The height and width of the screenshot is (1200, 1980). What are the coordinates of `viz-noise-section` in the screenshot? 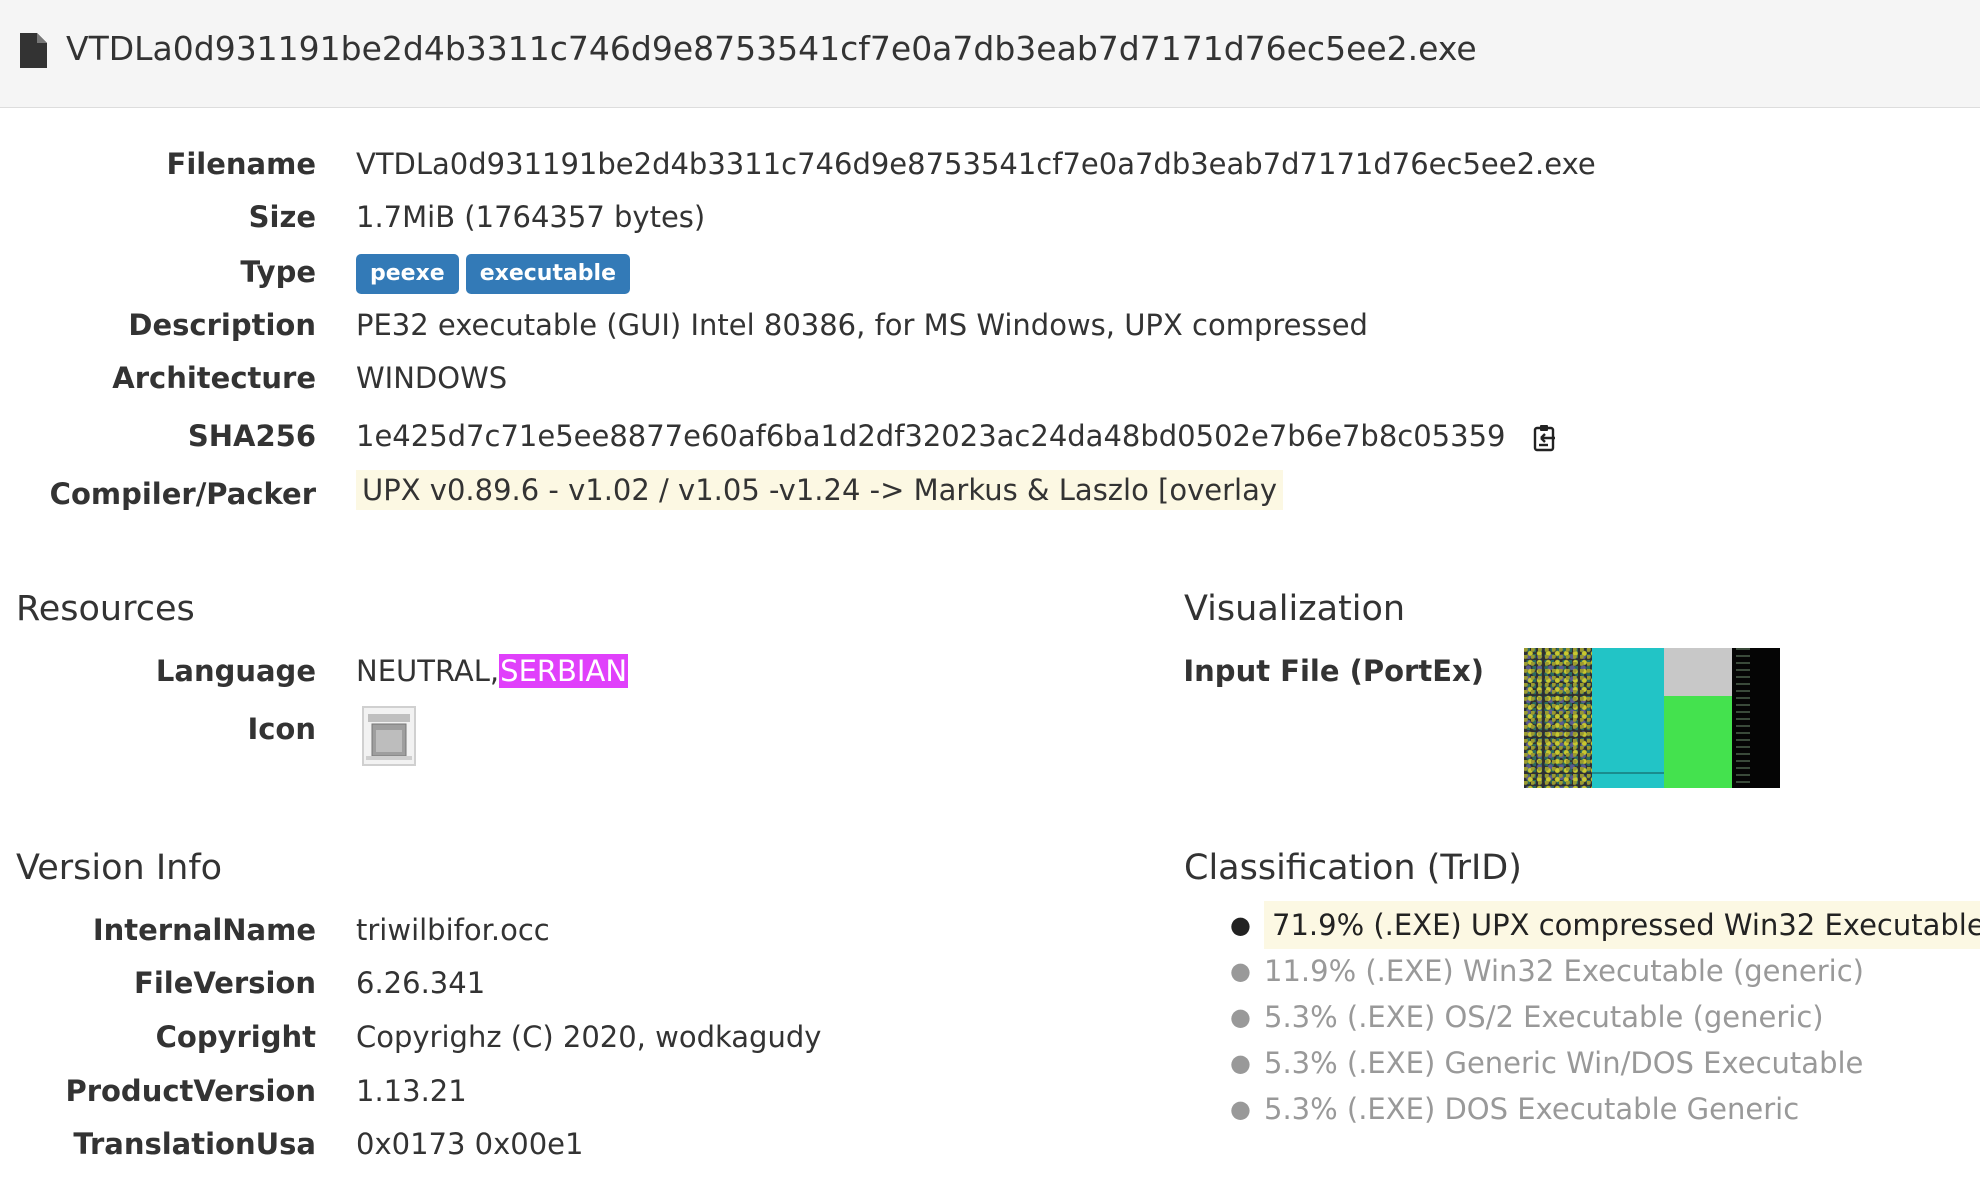 It's located at (1558, 718).